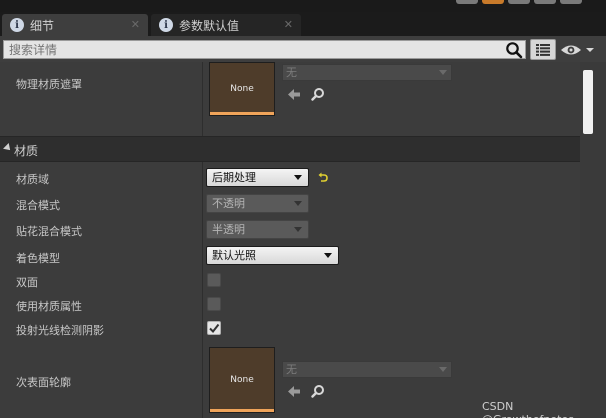 The width and height of the screenshot is (606, 418). Describe the element at coordinates (234, 177) in the screenshot. I see `dropdown-value: 后期处理` at that location.